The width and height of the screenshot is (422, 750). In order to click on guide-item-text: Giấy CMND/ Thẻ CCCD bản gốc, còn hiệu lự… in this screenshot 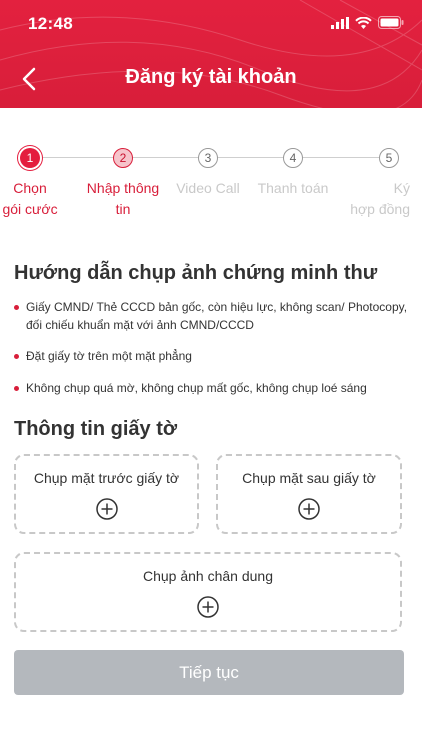, I will do `click(217, 316)`.